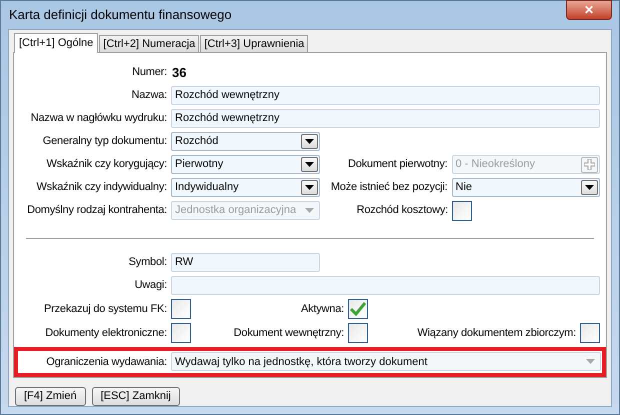  What do you see at coordinates (149, 43) in the screenshot?
I see `tab: [Ctrl+2] Numeracja` at bounding box center [149, 43].